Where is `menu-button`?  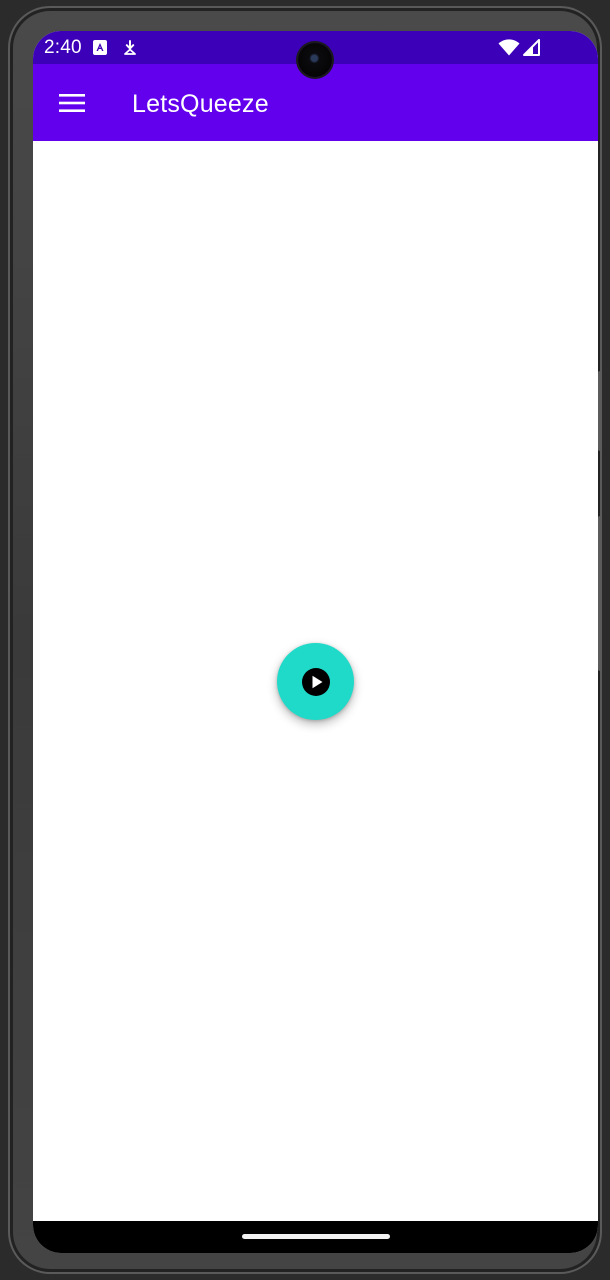
menu-button is located at coordinates (72, 103).